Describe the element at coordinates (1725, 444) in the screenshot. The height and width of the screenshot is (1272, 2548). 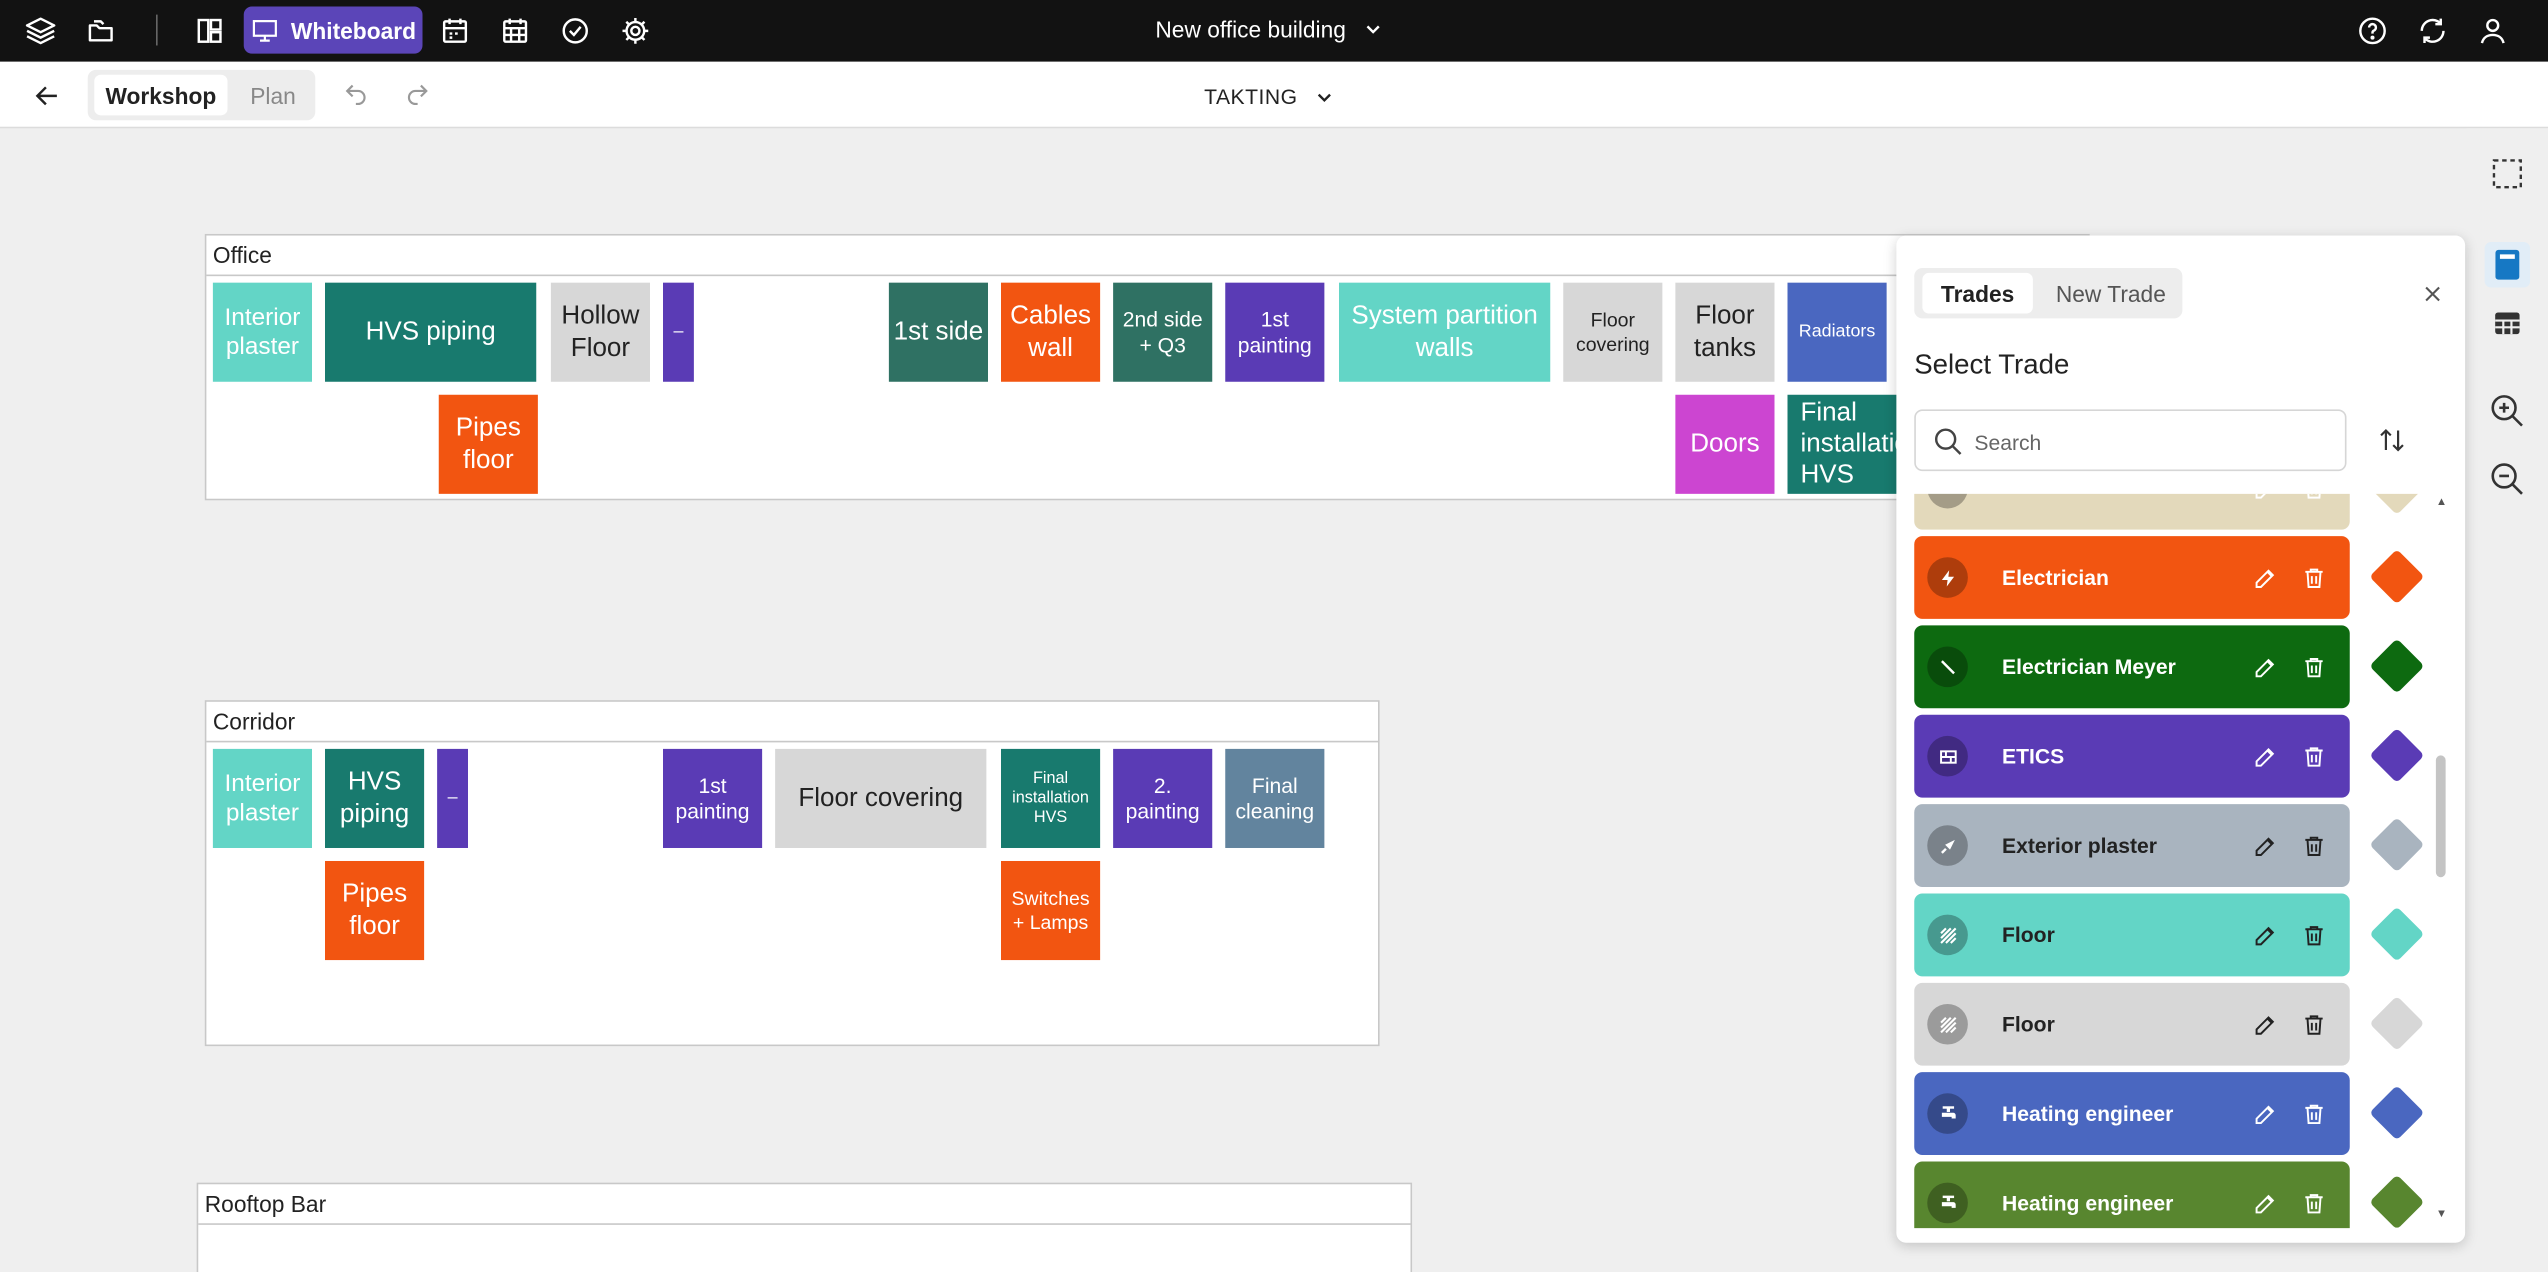
I see `takt-card: Doors` at that location.